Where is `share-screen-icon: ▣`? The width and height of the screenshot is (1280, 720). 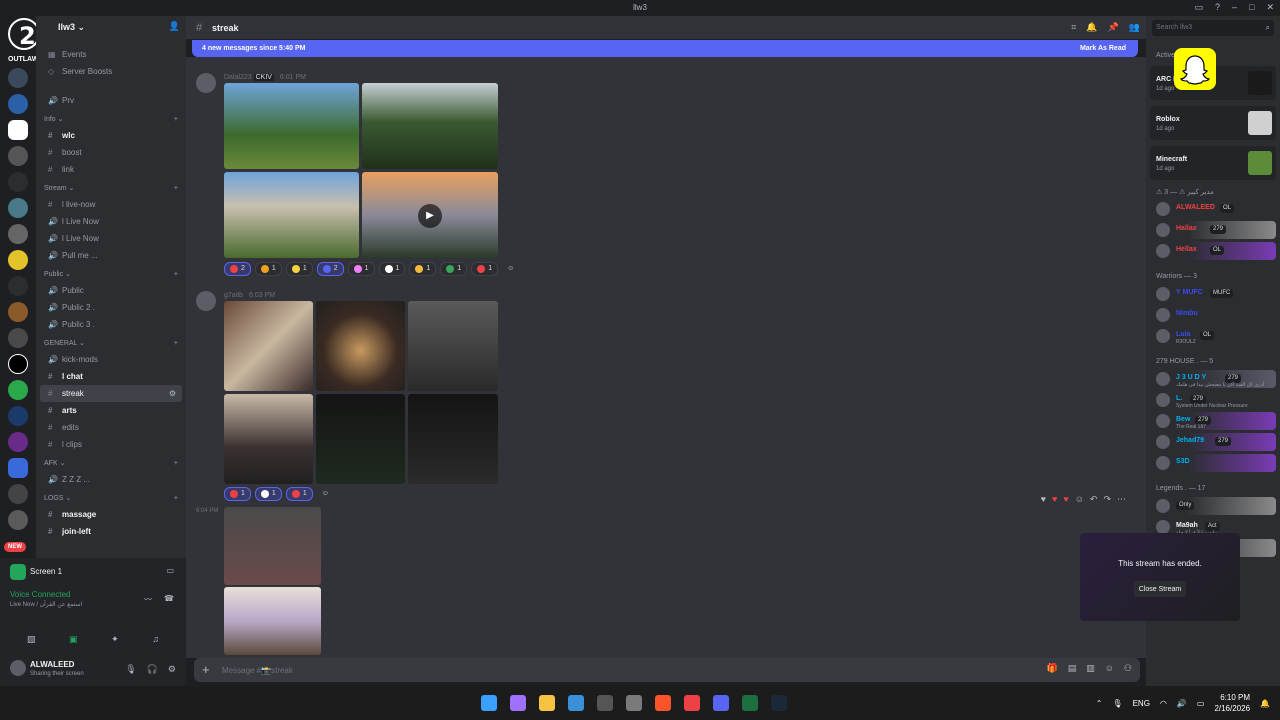 share-screen-icon: ▣ is located at coordinates (73, 639).